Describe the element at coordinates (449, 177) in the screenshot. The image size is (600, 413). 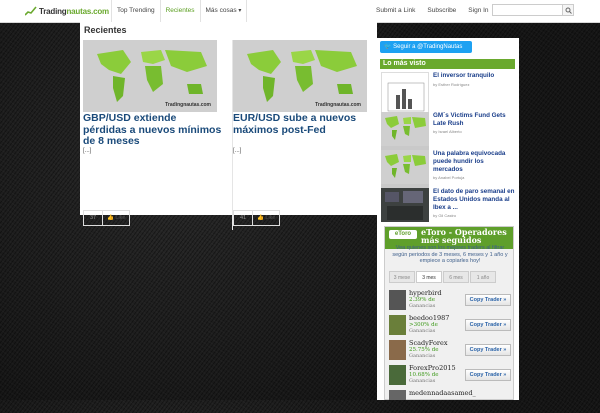
I see `popular-author: by Anabel Portuja` at that location.